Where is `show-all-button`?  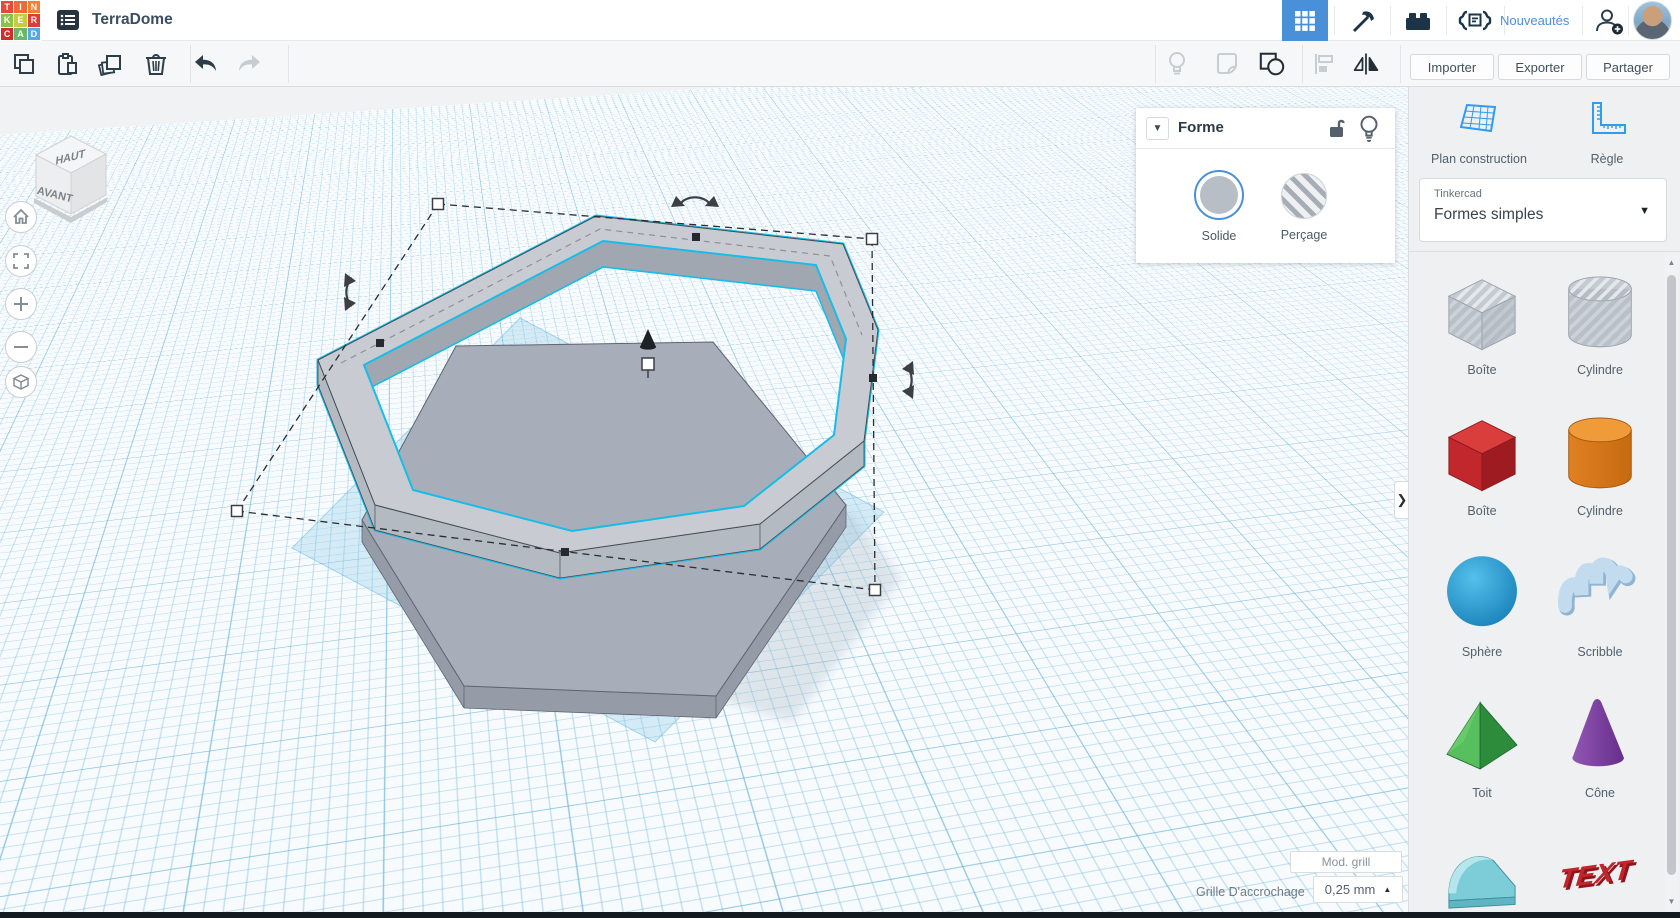
show-all-button is located at coordinates (1177, 64).